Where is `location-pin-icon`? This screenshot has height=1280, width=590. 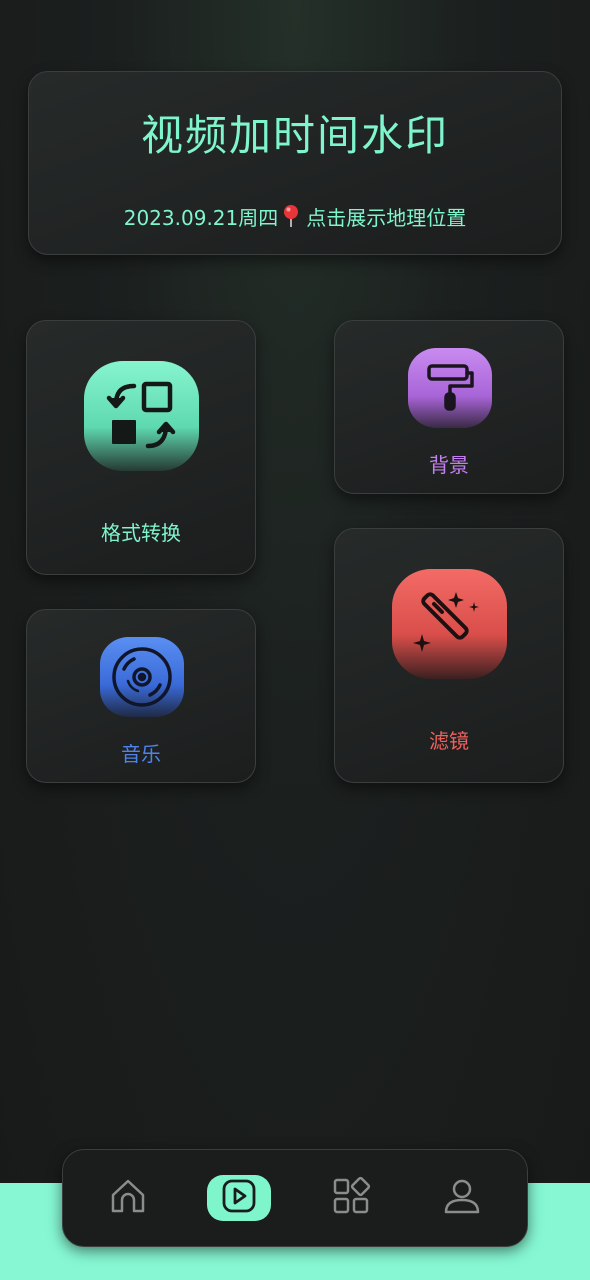
location-pin-icon is located at coordinates (291, 218).